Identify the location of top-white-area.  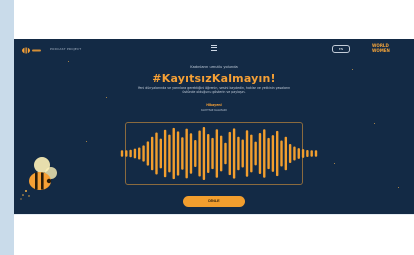
(214, 19).